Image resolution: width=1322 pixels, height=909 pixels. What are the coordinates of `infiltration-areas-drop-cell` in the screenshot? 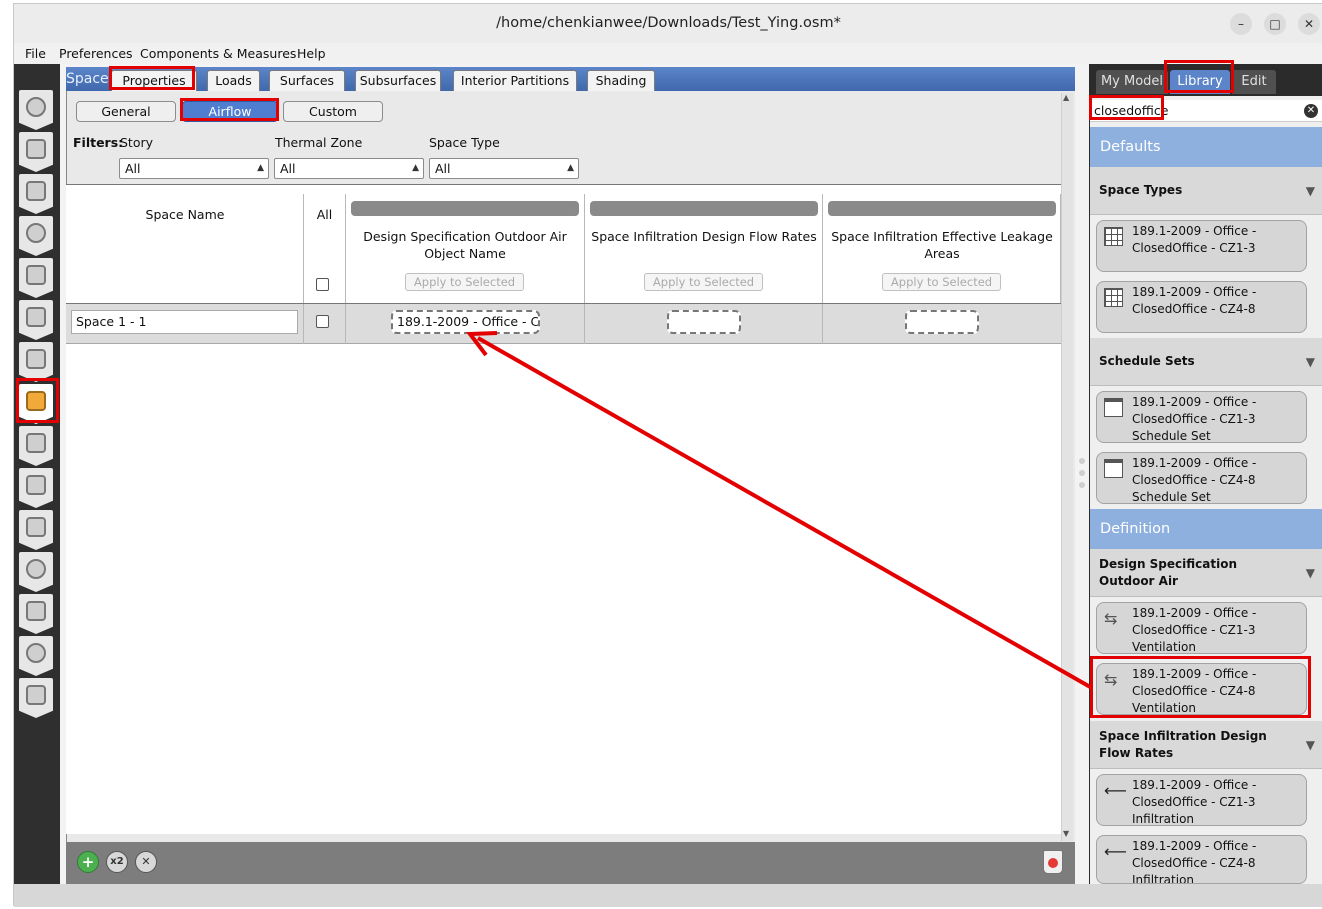 It's located at (942, 322).